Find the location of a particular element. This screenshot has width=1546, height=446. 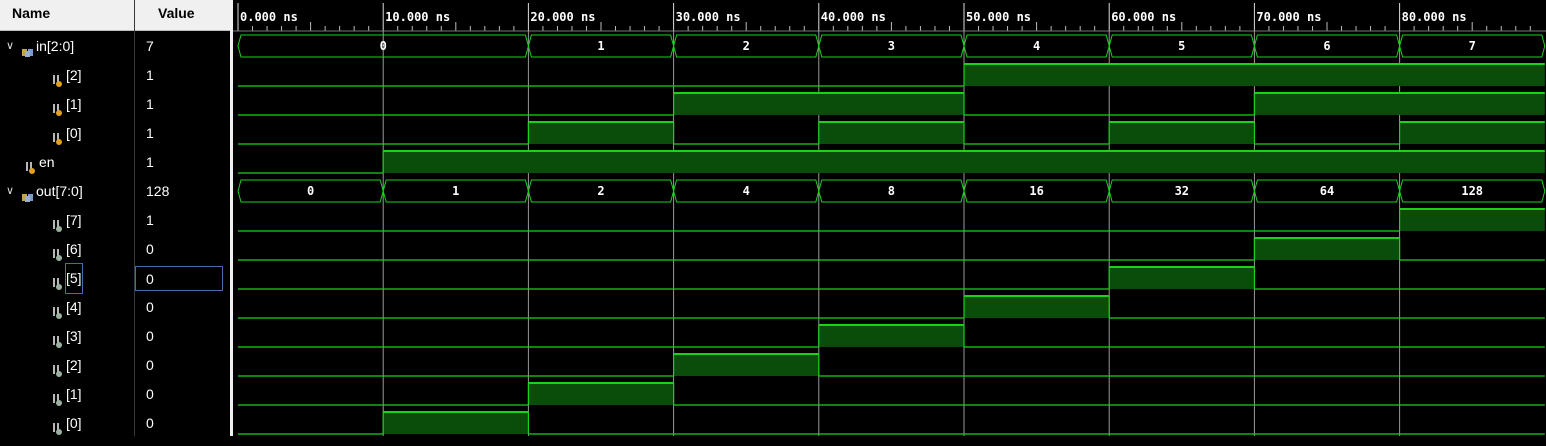

ruler-tick-label: 10.000 ns is located at coordinates (417, 17).